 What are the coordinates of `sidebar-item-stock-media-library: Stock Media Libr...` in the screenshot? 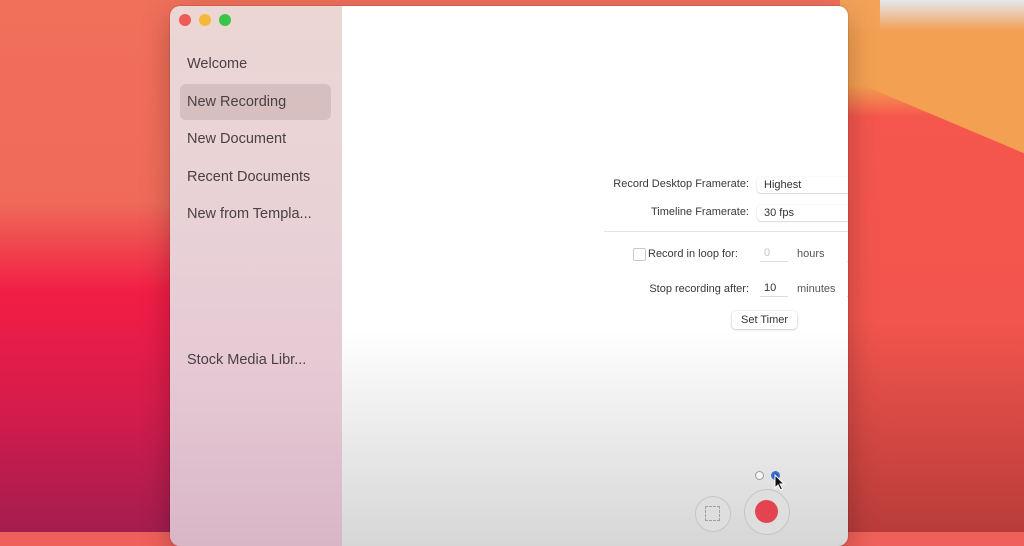 It's located at (255, 360).